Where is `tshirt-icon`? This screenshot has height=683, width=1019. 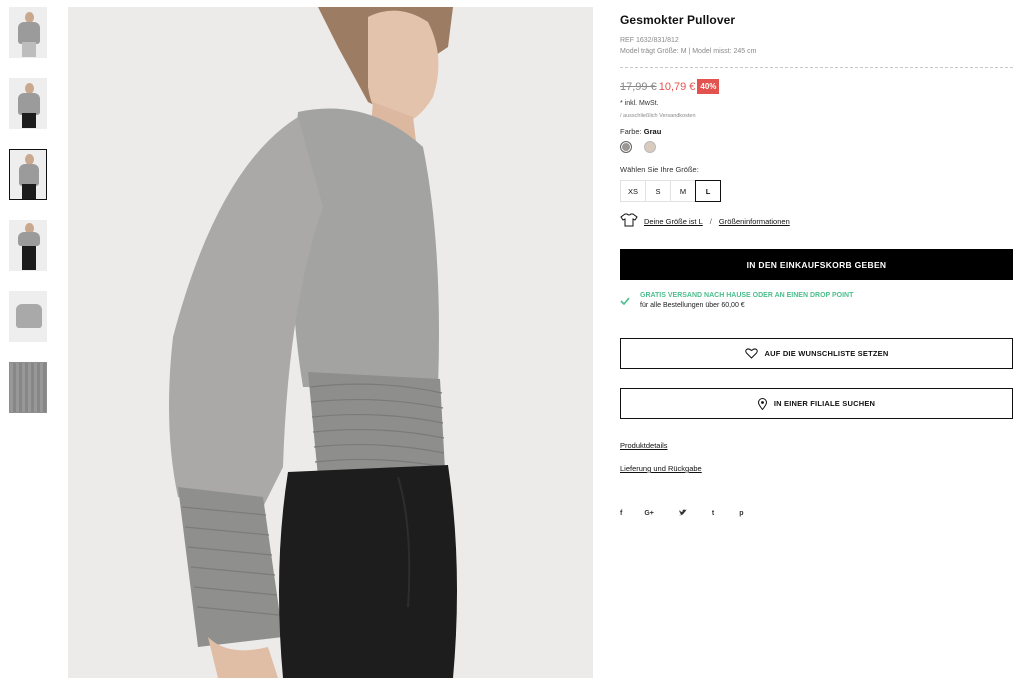 tshirt-icon is located at coordinates (629, 221).